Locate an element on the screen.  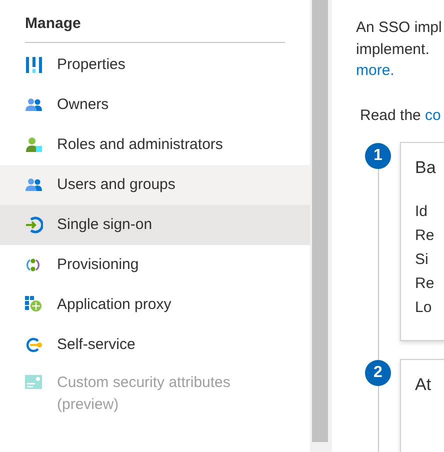
intro-paragraph: An SSO impl implement. more. is located at coordinates (399, 49).